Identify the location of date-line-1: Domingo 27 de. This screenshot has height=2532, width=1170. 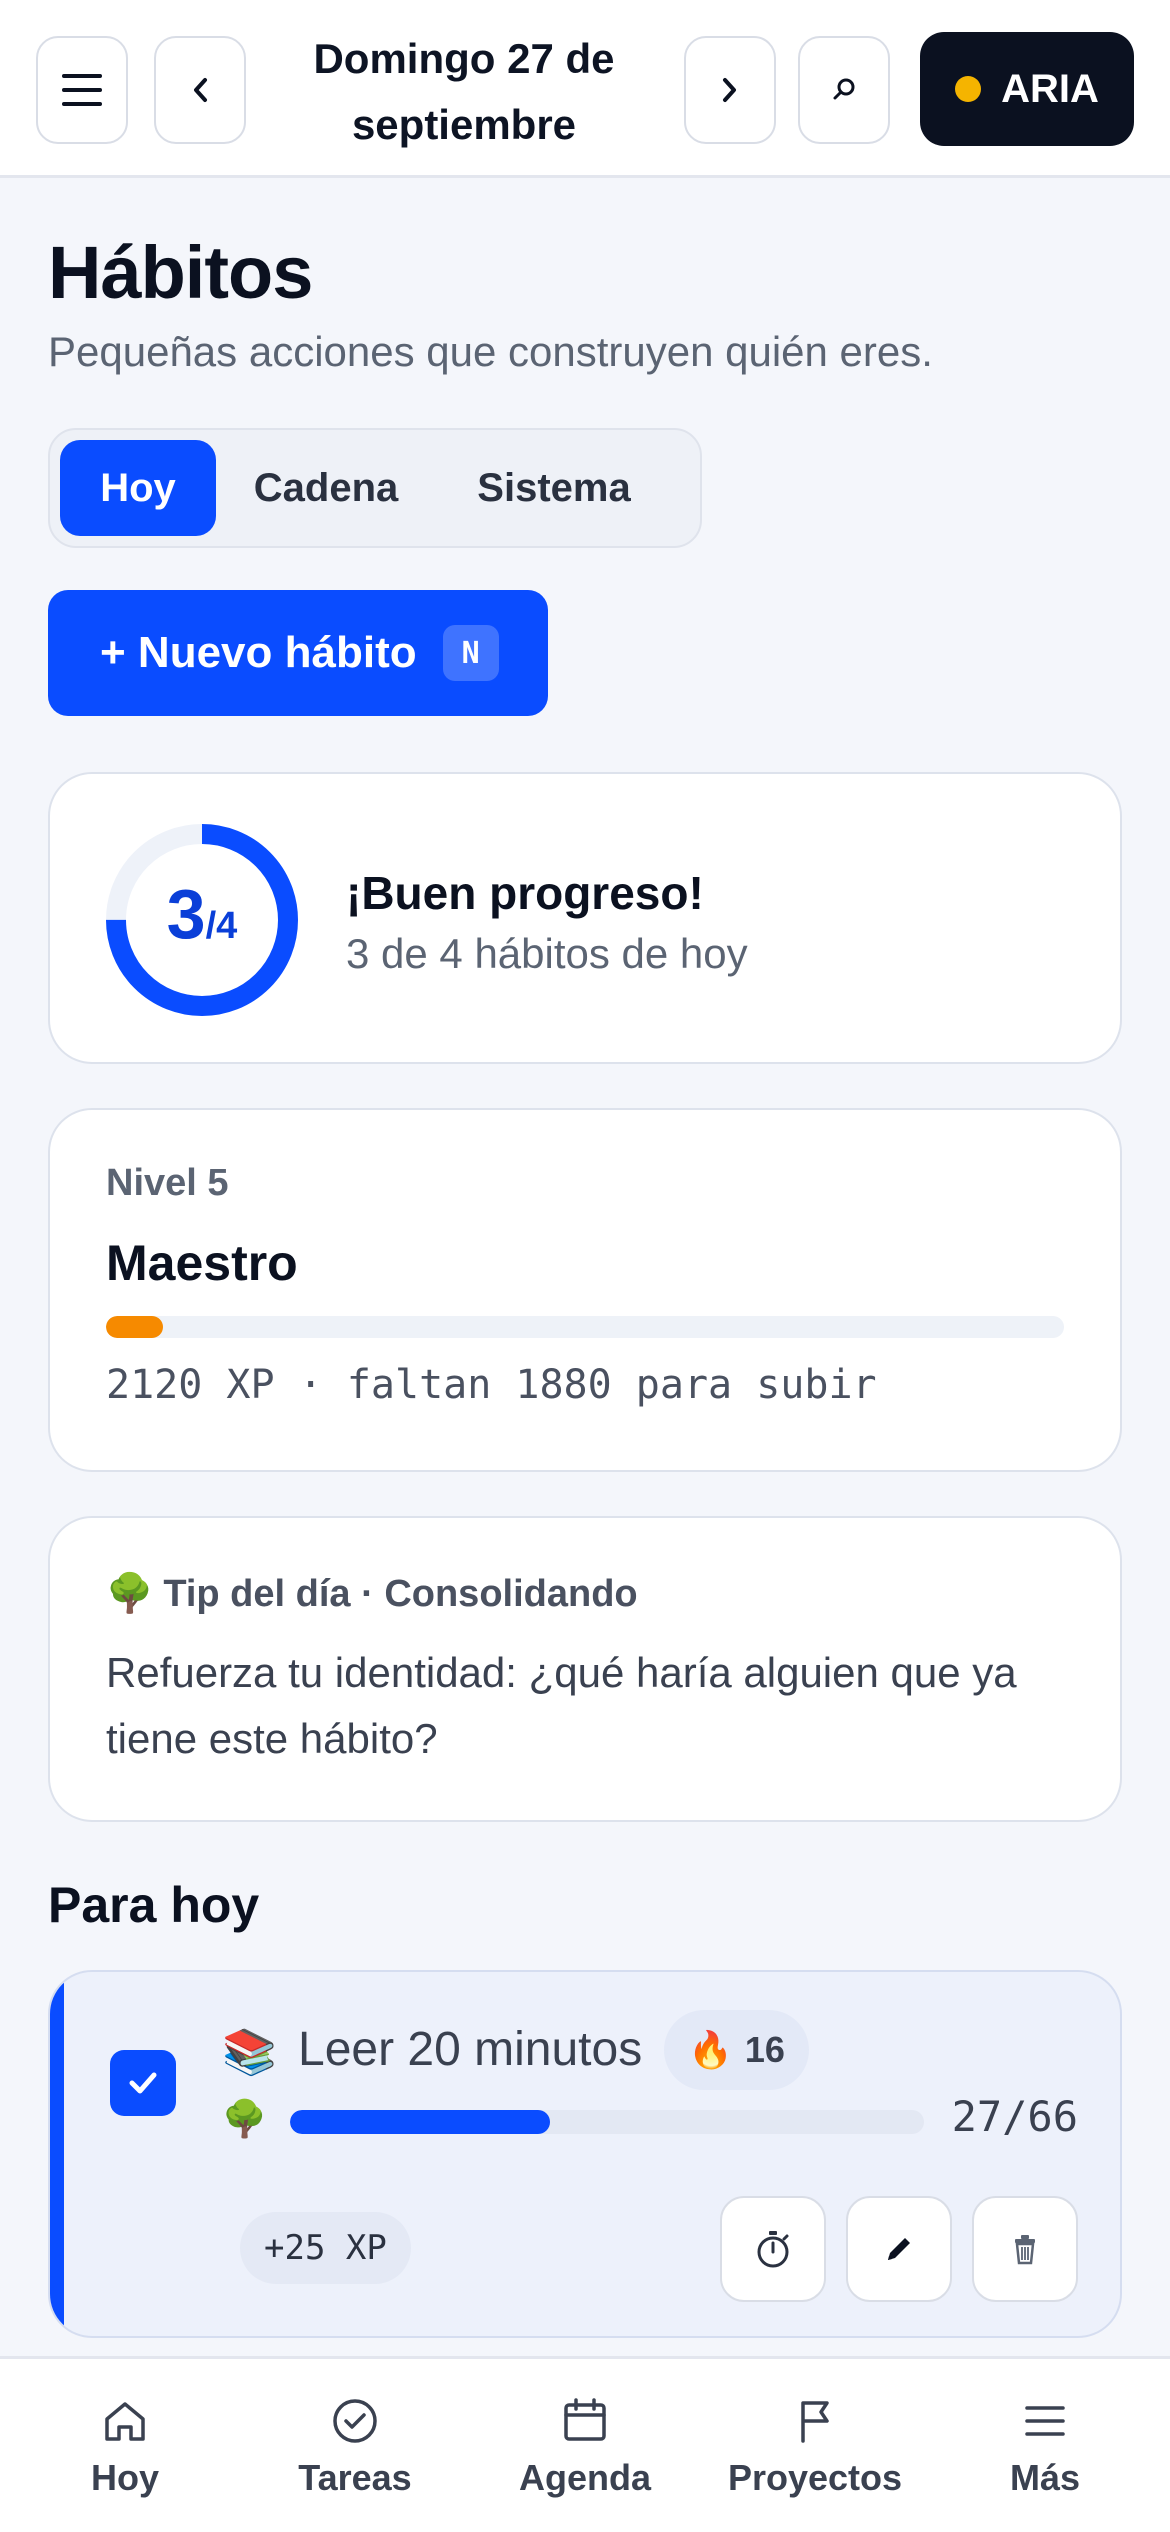
(464, 58).